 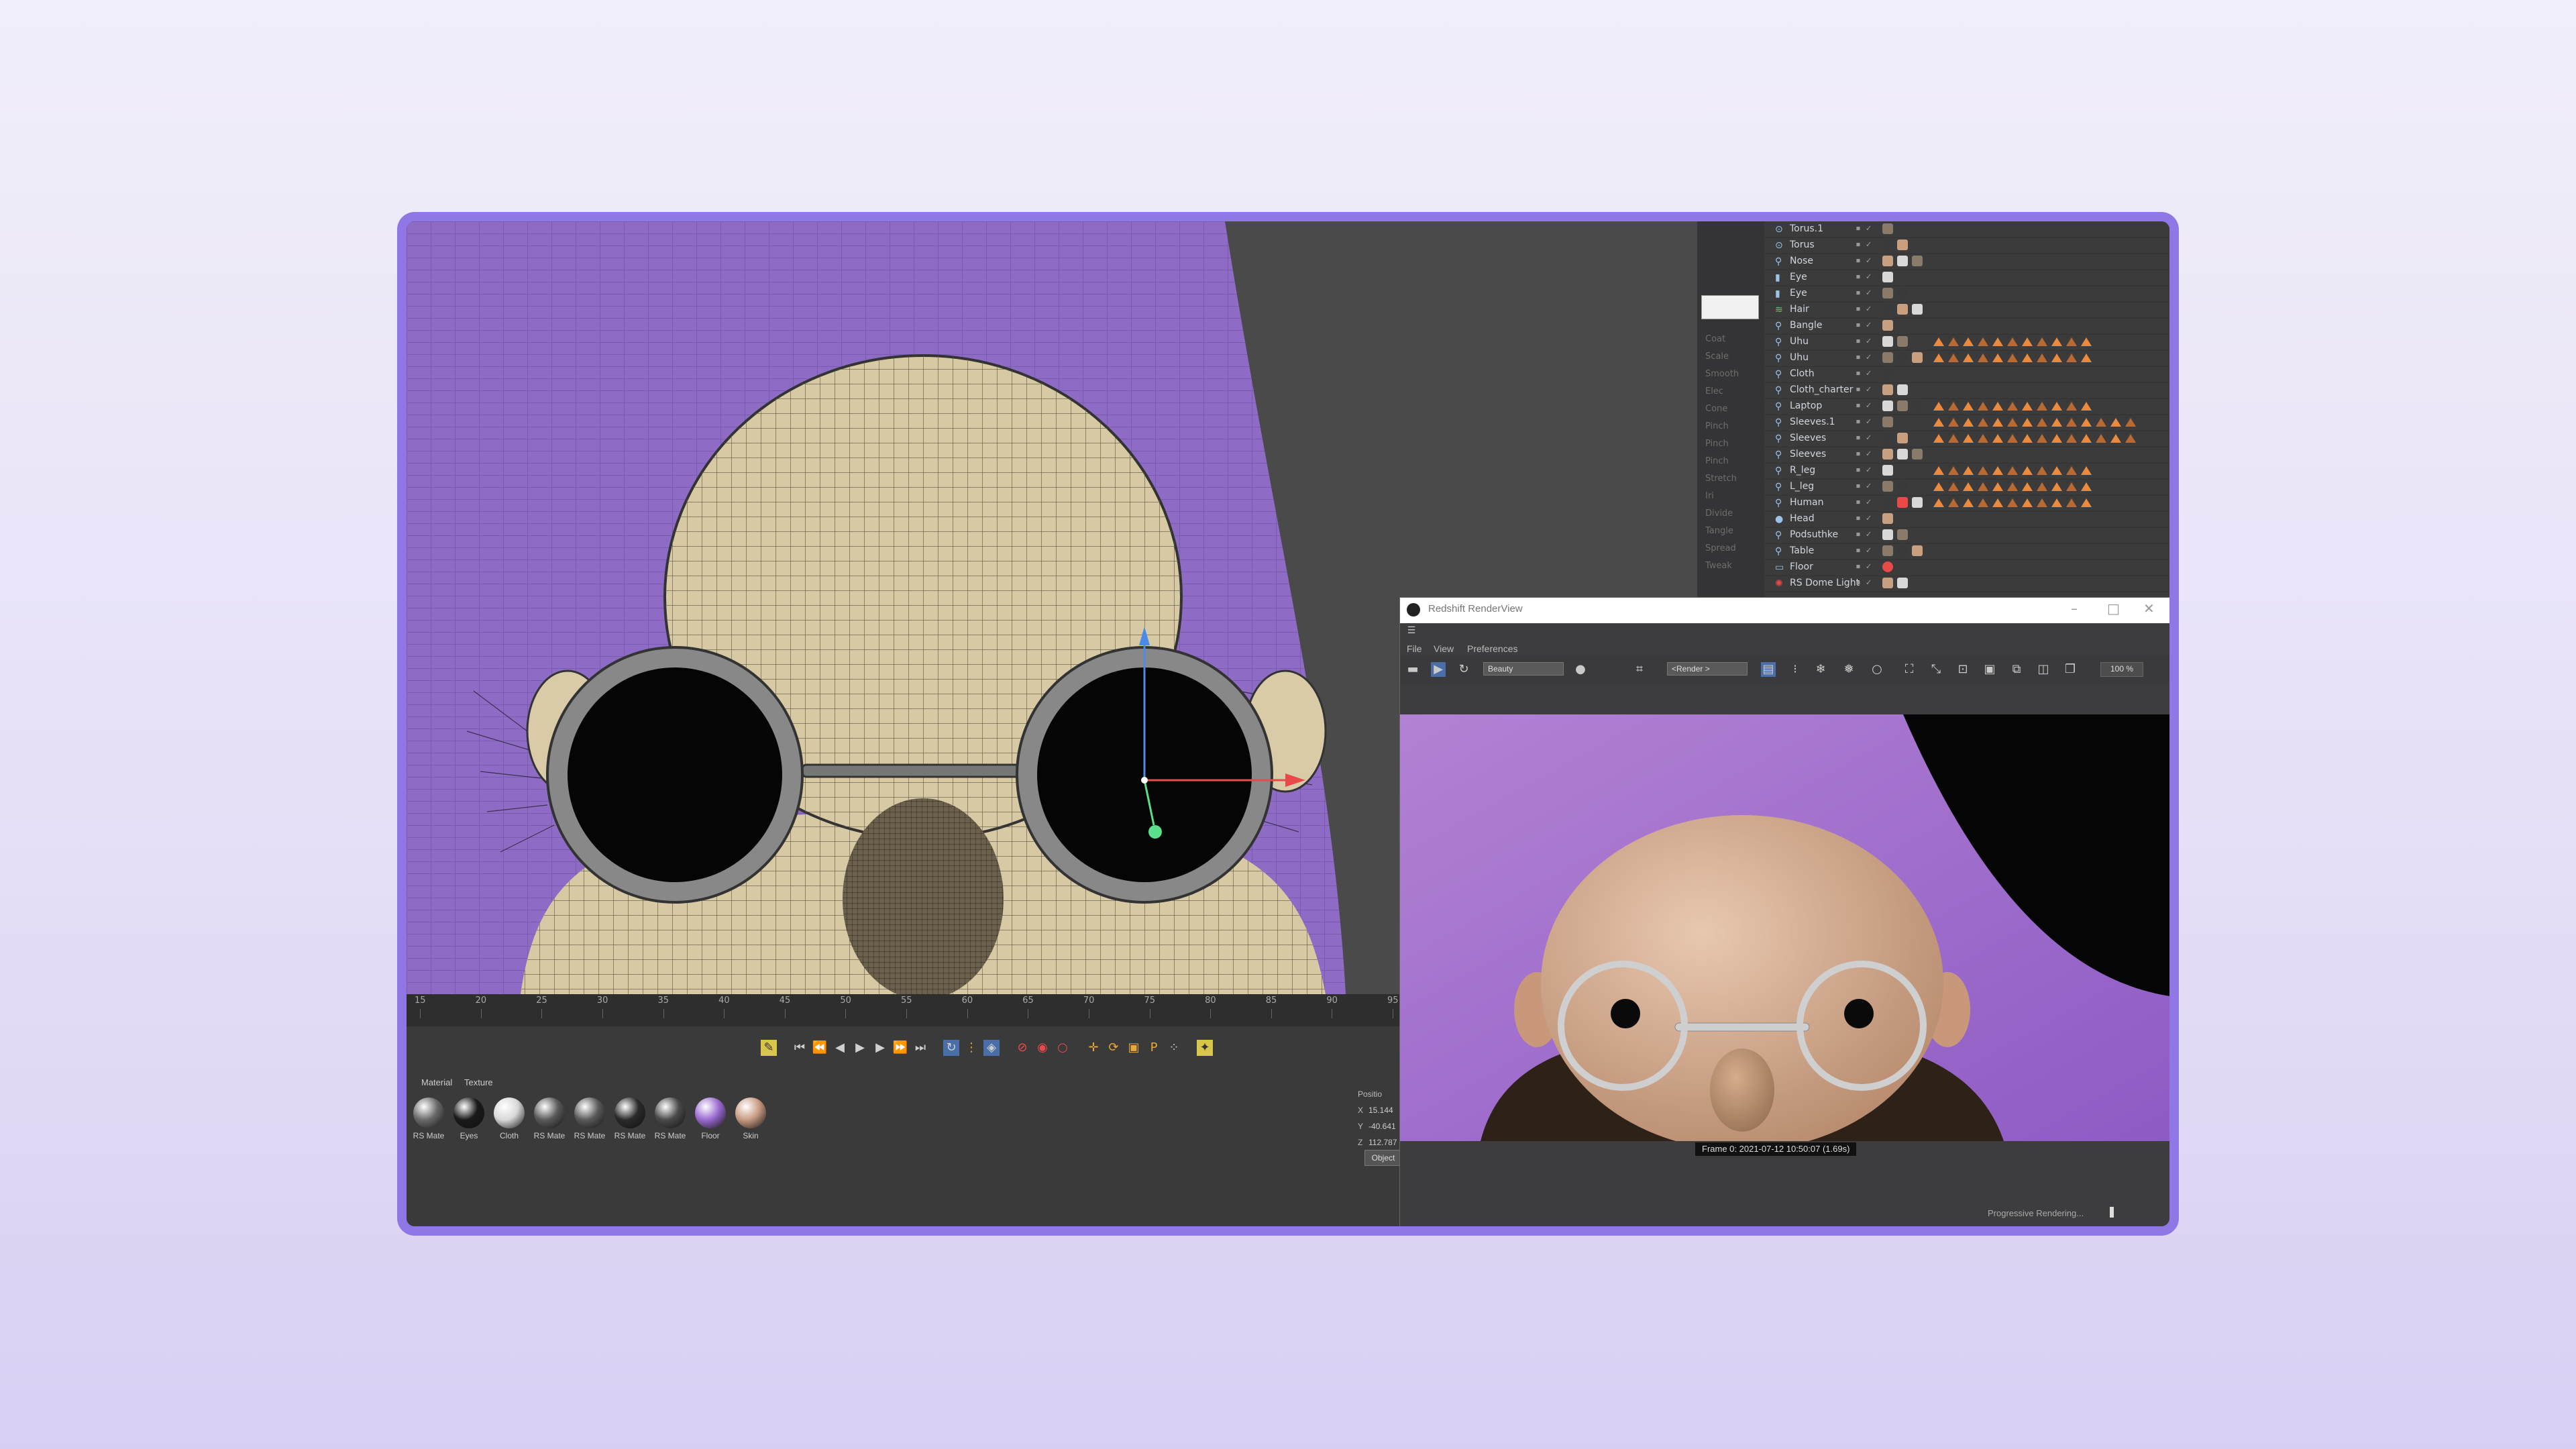 What do you see at coordinates (1966, 342) in the screenshot?
I see `object-row: ⚲ Uhu ▪ ✓` at bounding box center [1966, 342].